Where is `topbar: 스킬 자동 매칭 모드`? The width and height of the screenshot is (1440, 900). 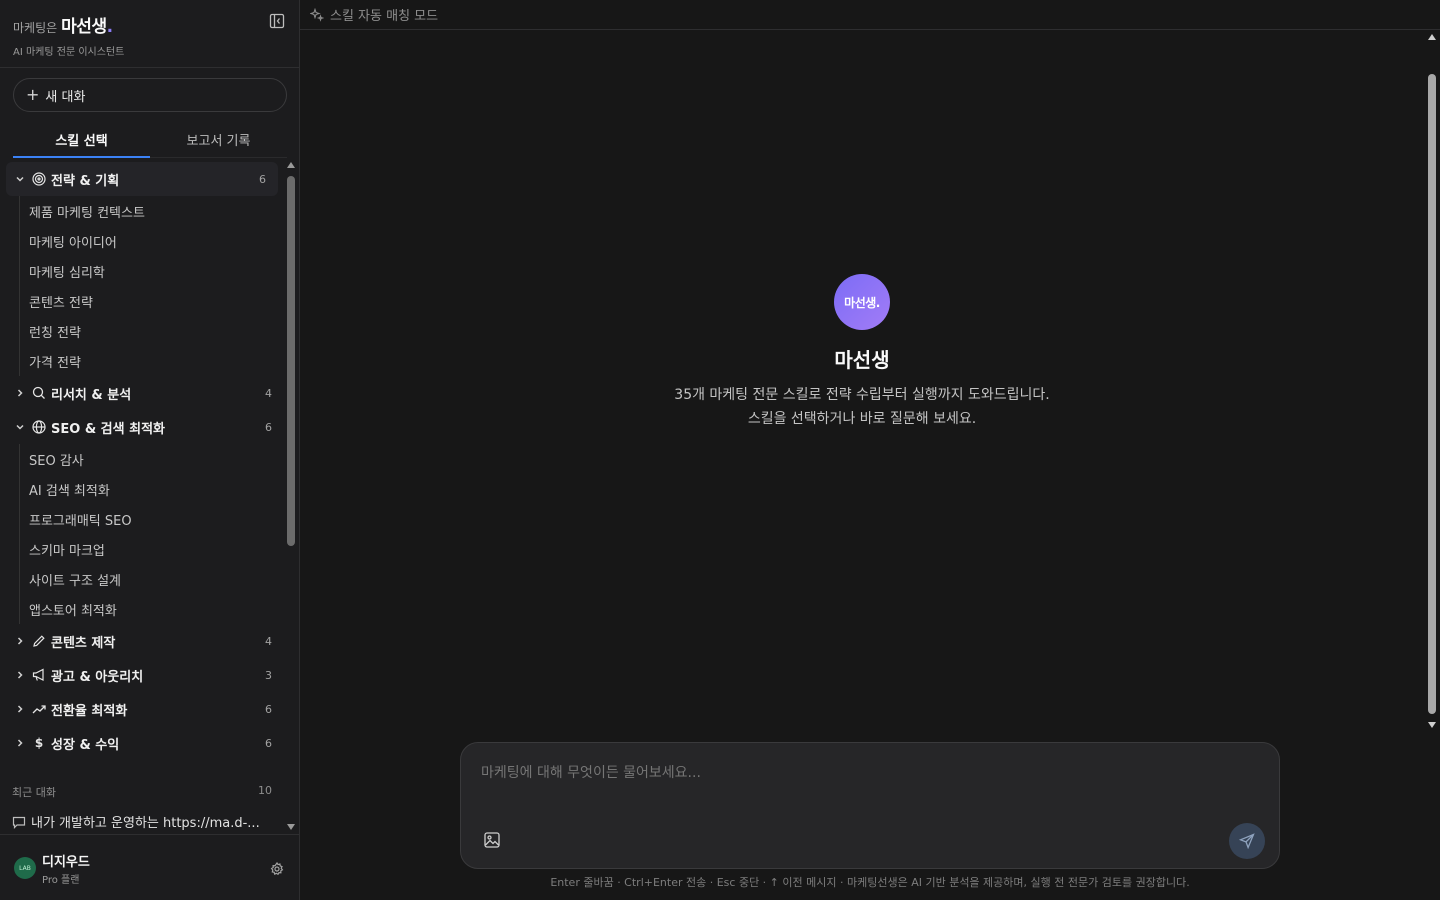 topbar: 스킬 자동 매칭 모드 is located at coordinates (870, 15).